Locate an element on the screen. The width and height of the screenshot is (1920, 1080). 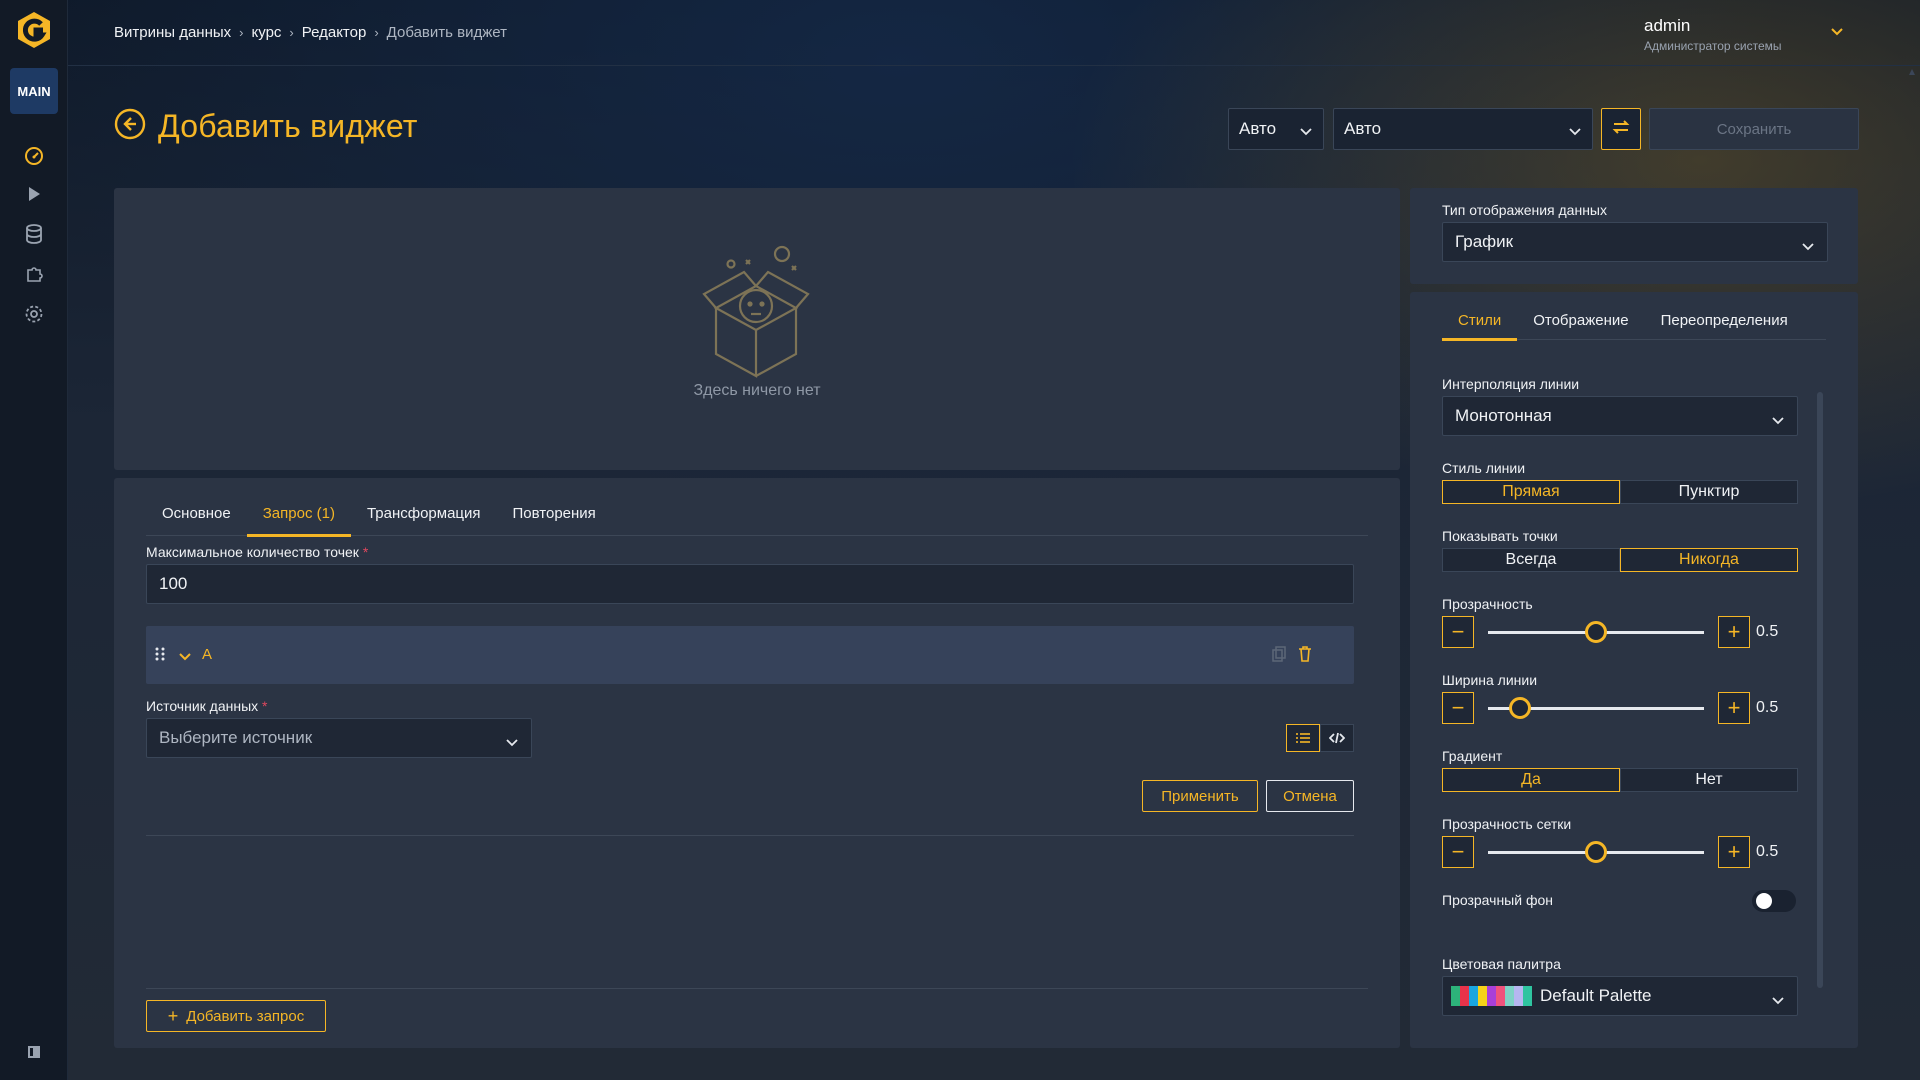
palette-select: Default Palette is located at coordinates (1620, 996).